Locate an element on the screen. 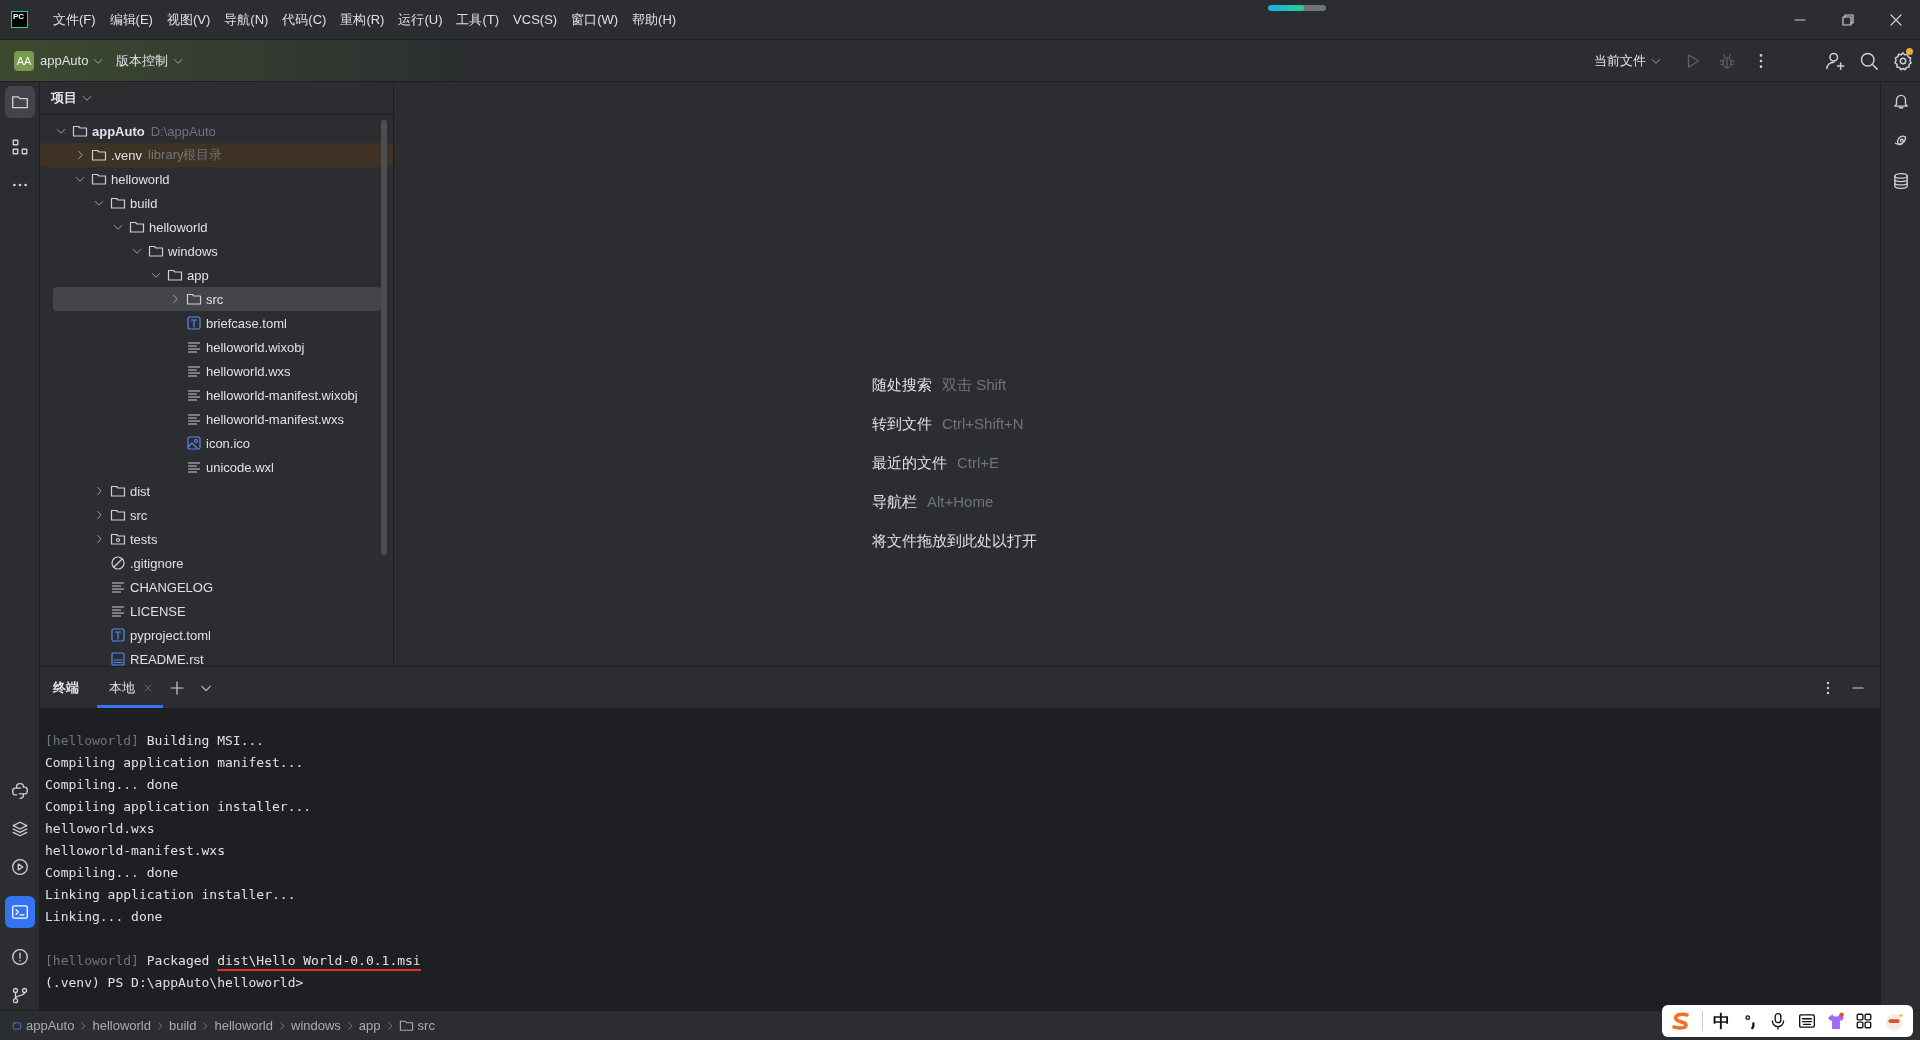 This screenshot has width=1920, height=1040. menu-item: 代码(C) is located at coordinates (304, 19).